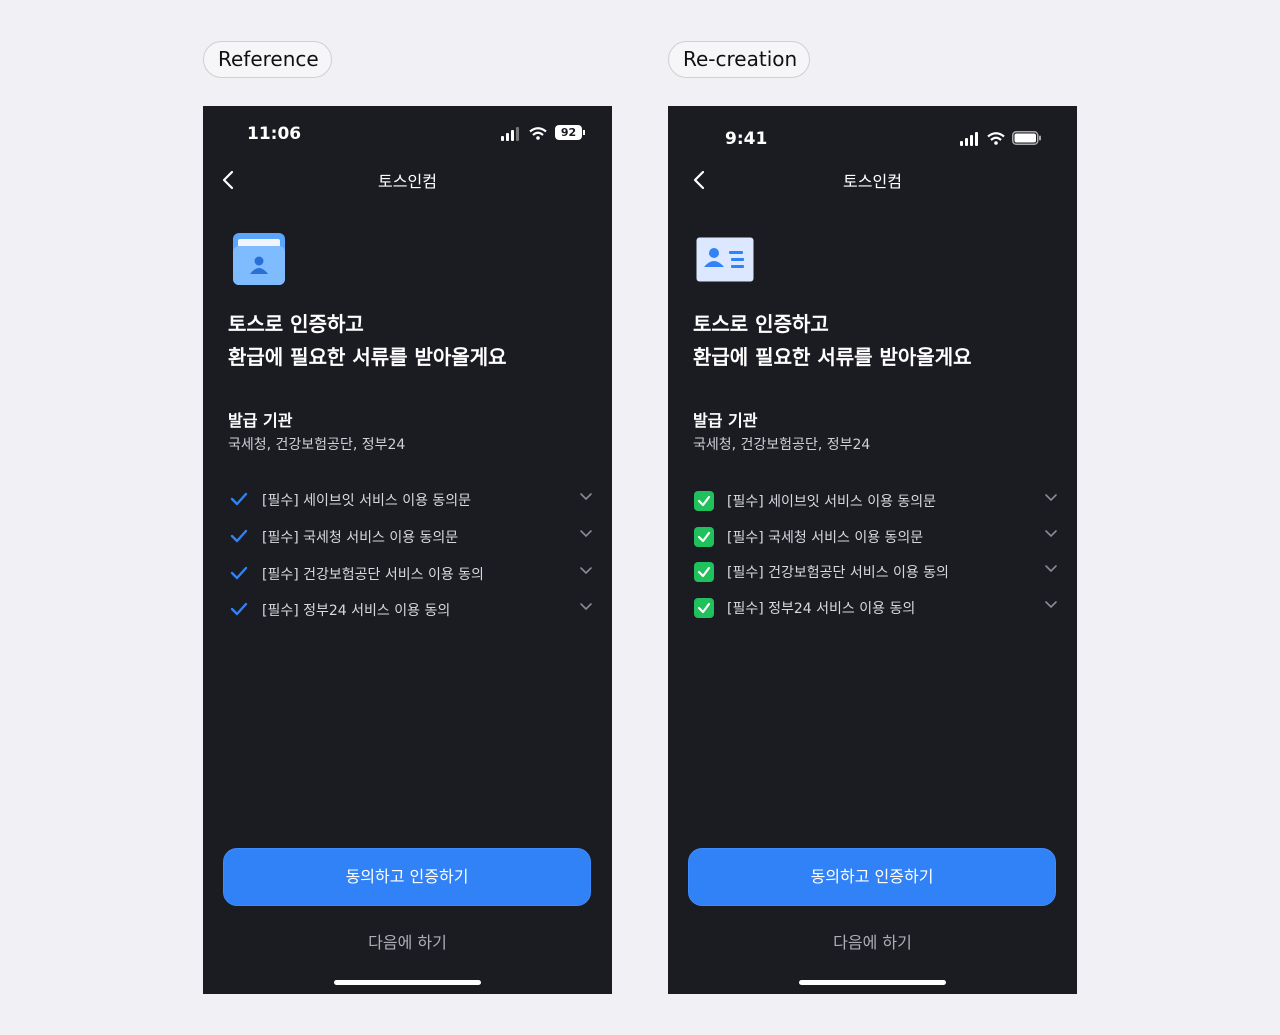  Describe the element at coordinates (259, 259) in the screenshot. I see `document-folder-icon` at that location.